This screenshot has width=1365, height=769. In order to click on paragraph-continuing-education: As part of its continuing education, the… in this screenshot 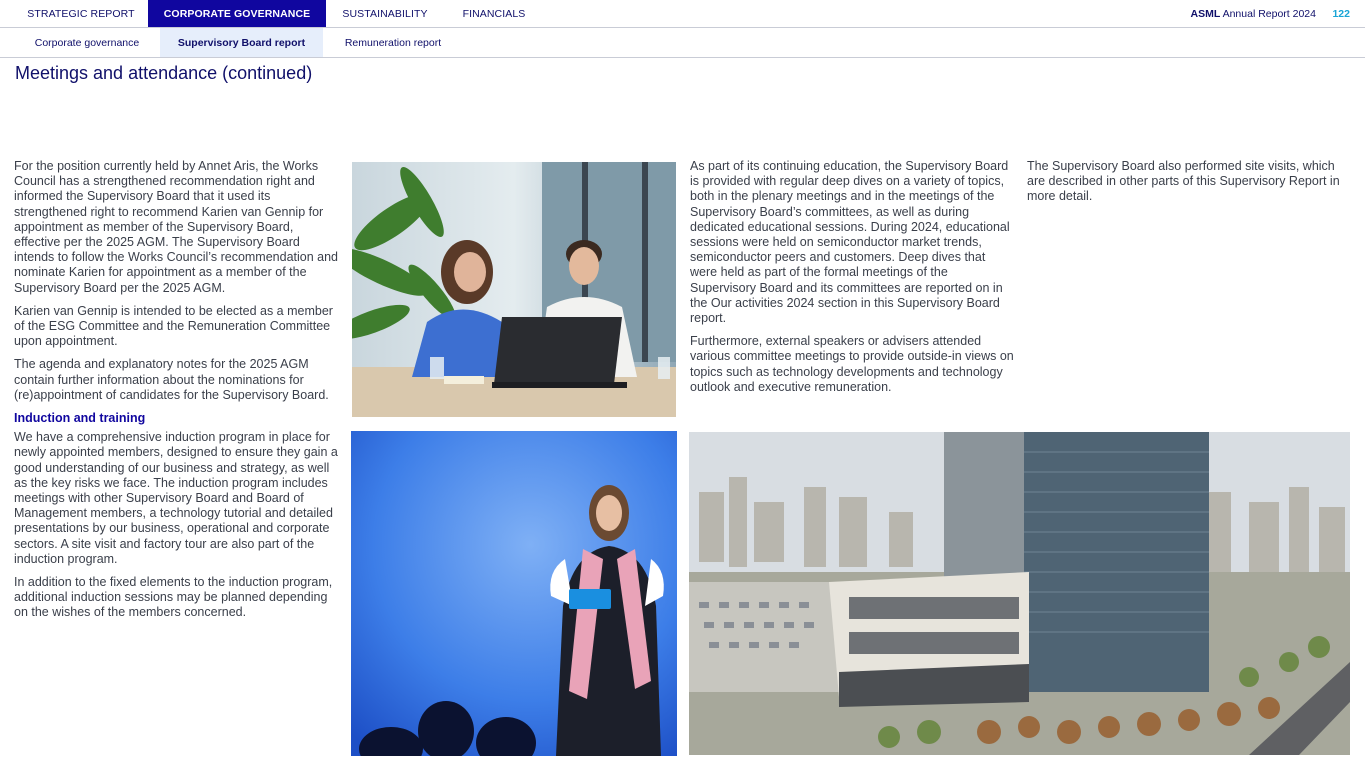, I will do `click(850, 242)`.